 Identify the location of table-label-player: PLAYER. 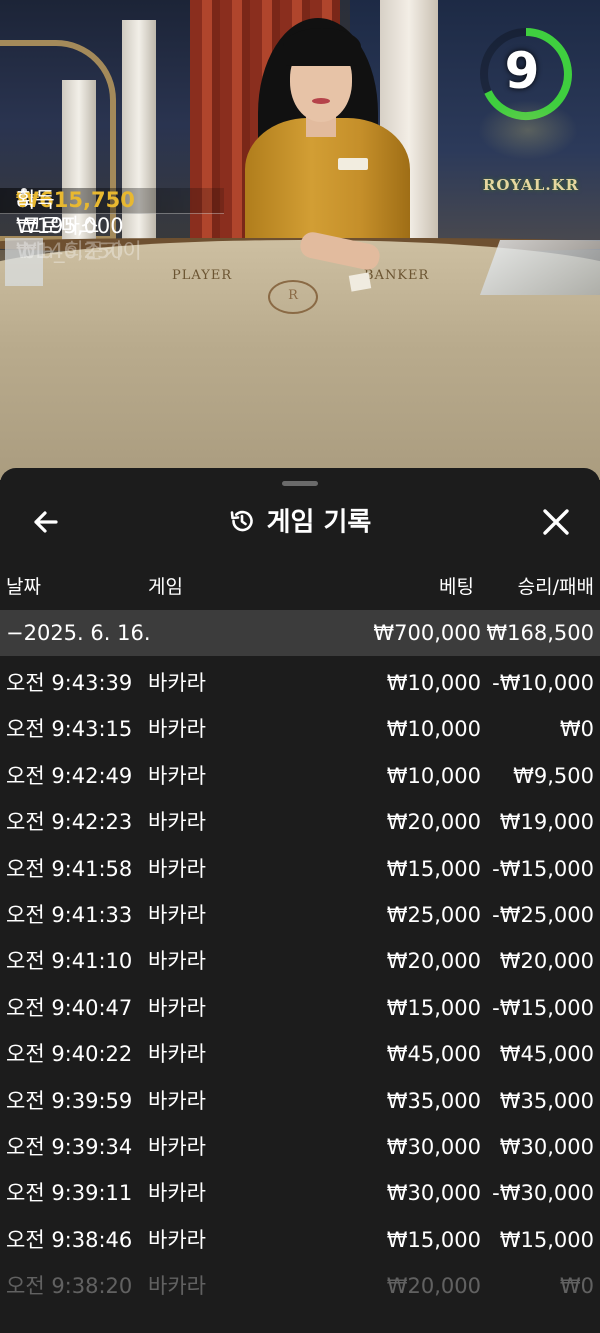
(202, 275).